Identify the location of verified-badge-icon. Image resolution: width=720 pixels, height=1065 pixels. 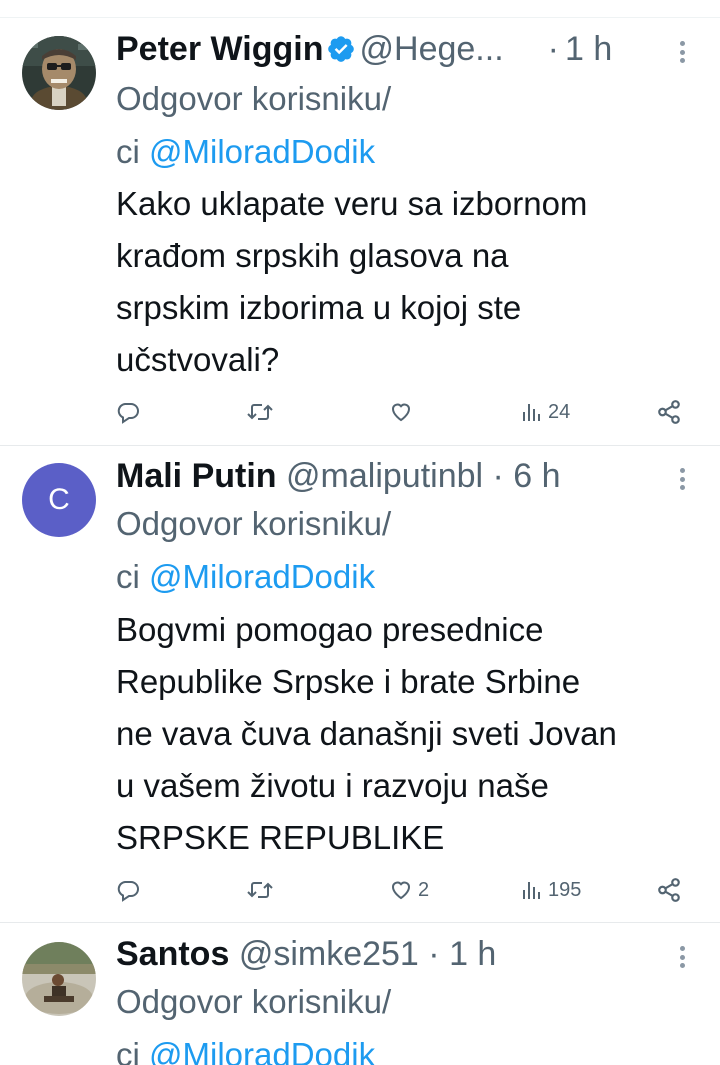
(341, 51).